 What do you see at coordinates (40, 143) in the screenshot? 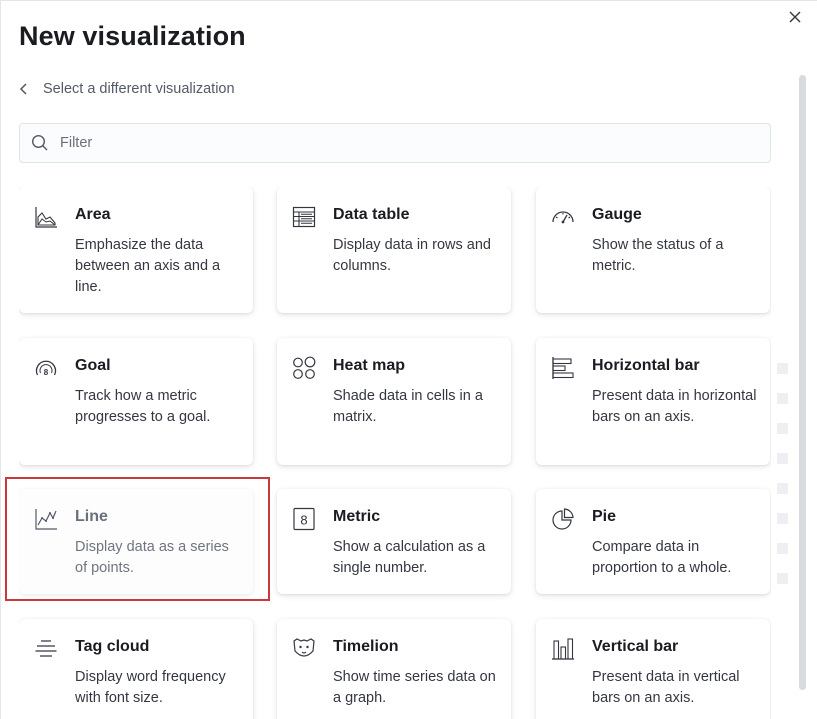
I see `search-icon` at bounding box center [40, 143].